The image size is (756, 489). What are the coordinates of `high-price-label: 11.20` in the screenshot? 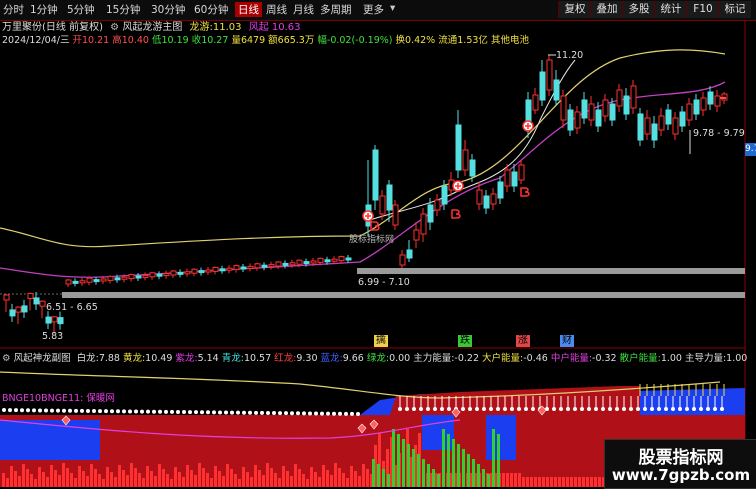 It's located at (570, 55).